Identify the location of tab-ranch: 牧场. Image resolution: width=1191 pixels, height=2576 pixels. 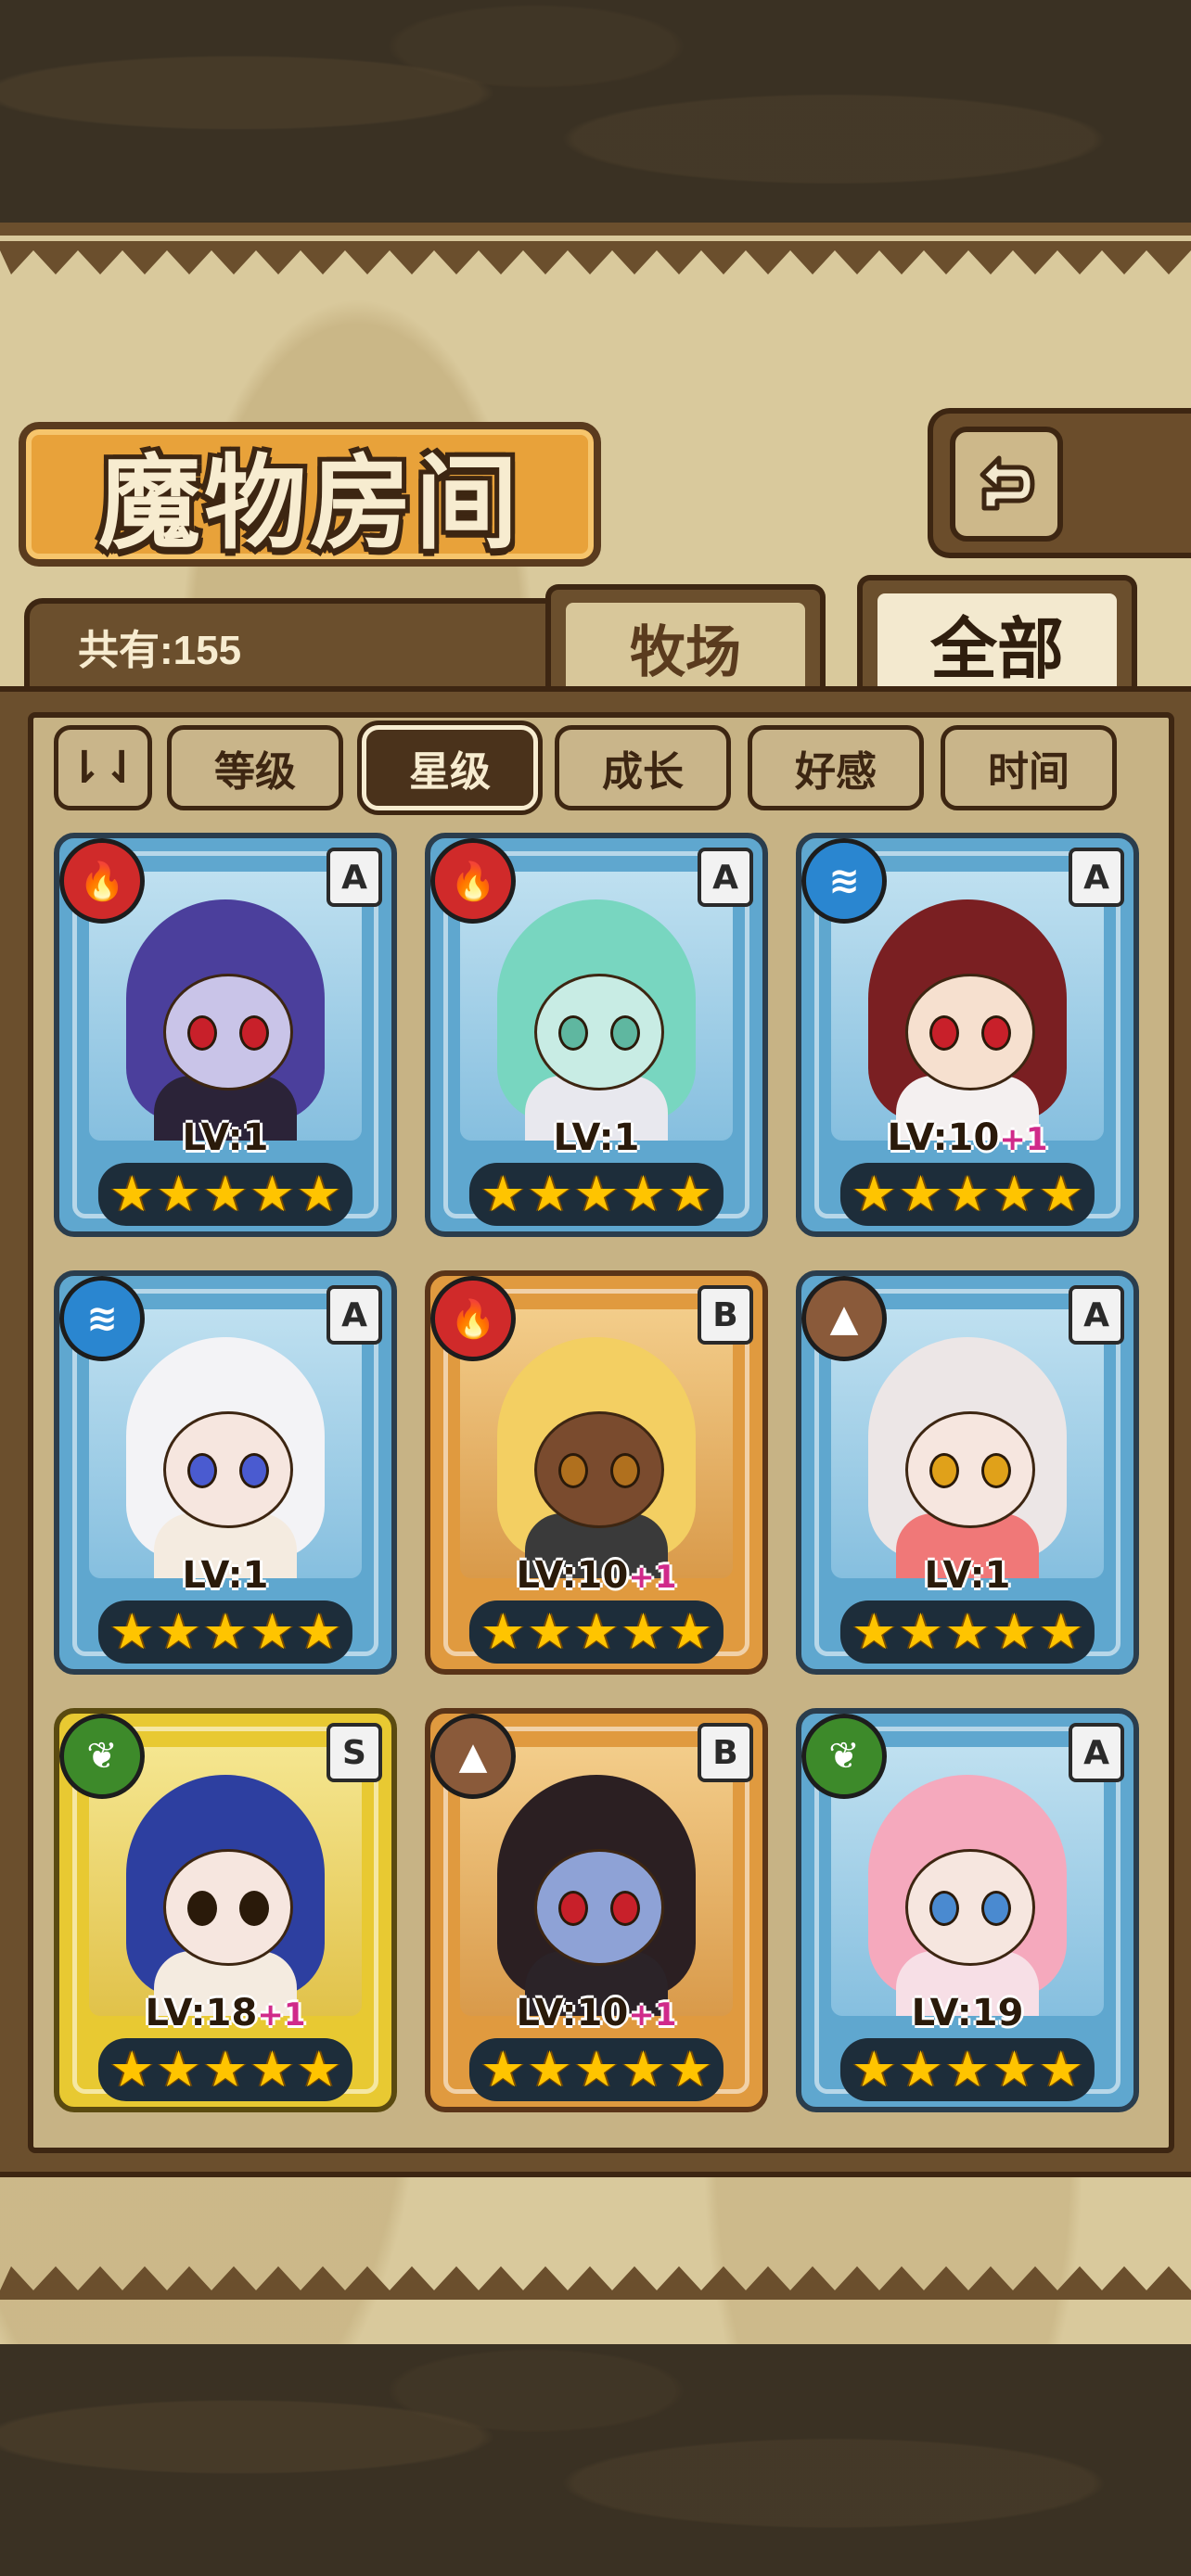
(686, 638).